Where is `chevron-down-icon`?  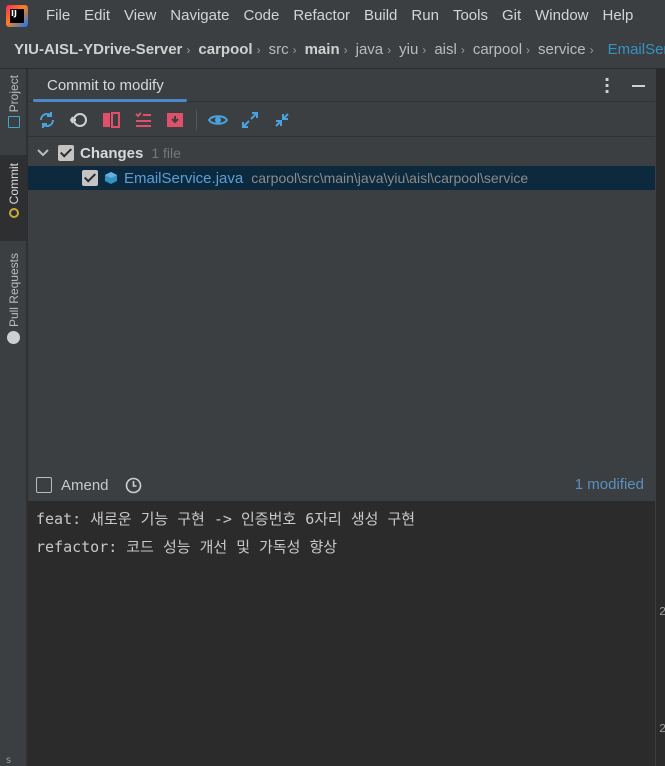 chevron-down-icon is located at coordinates (43, 153).